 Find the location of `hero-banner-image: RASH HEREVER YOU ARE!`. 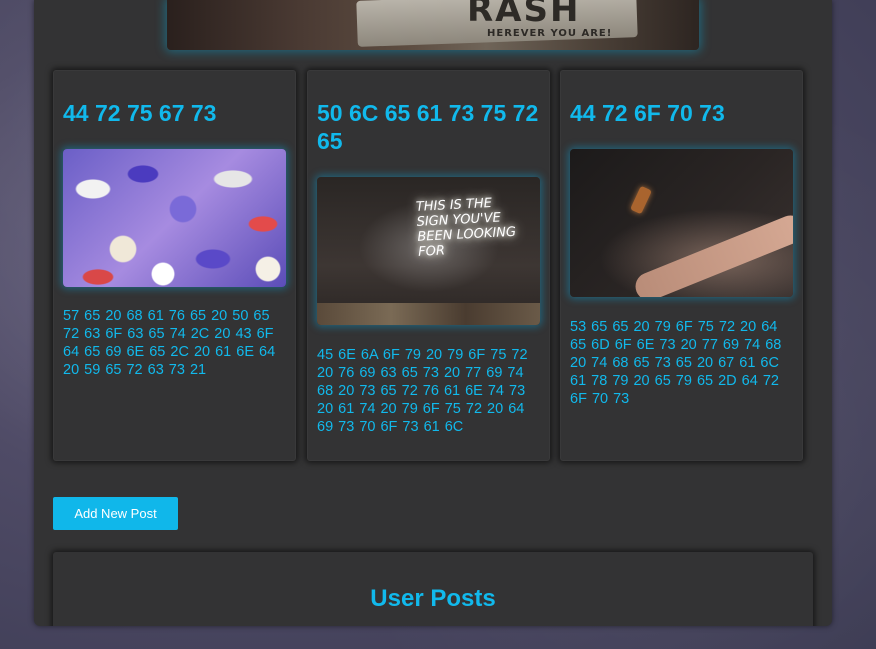

hero-banner-image: RASH HEREVER YOU ARE! is located at coordinates (433, 25).